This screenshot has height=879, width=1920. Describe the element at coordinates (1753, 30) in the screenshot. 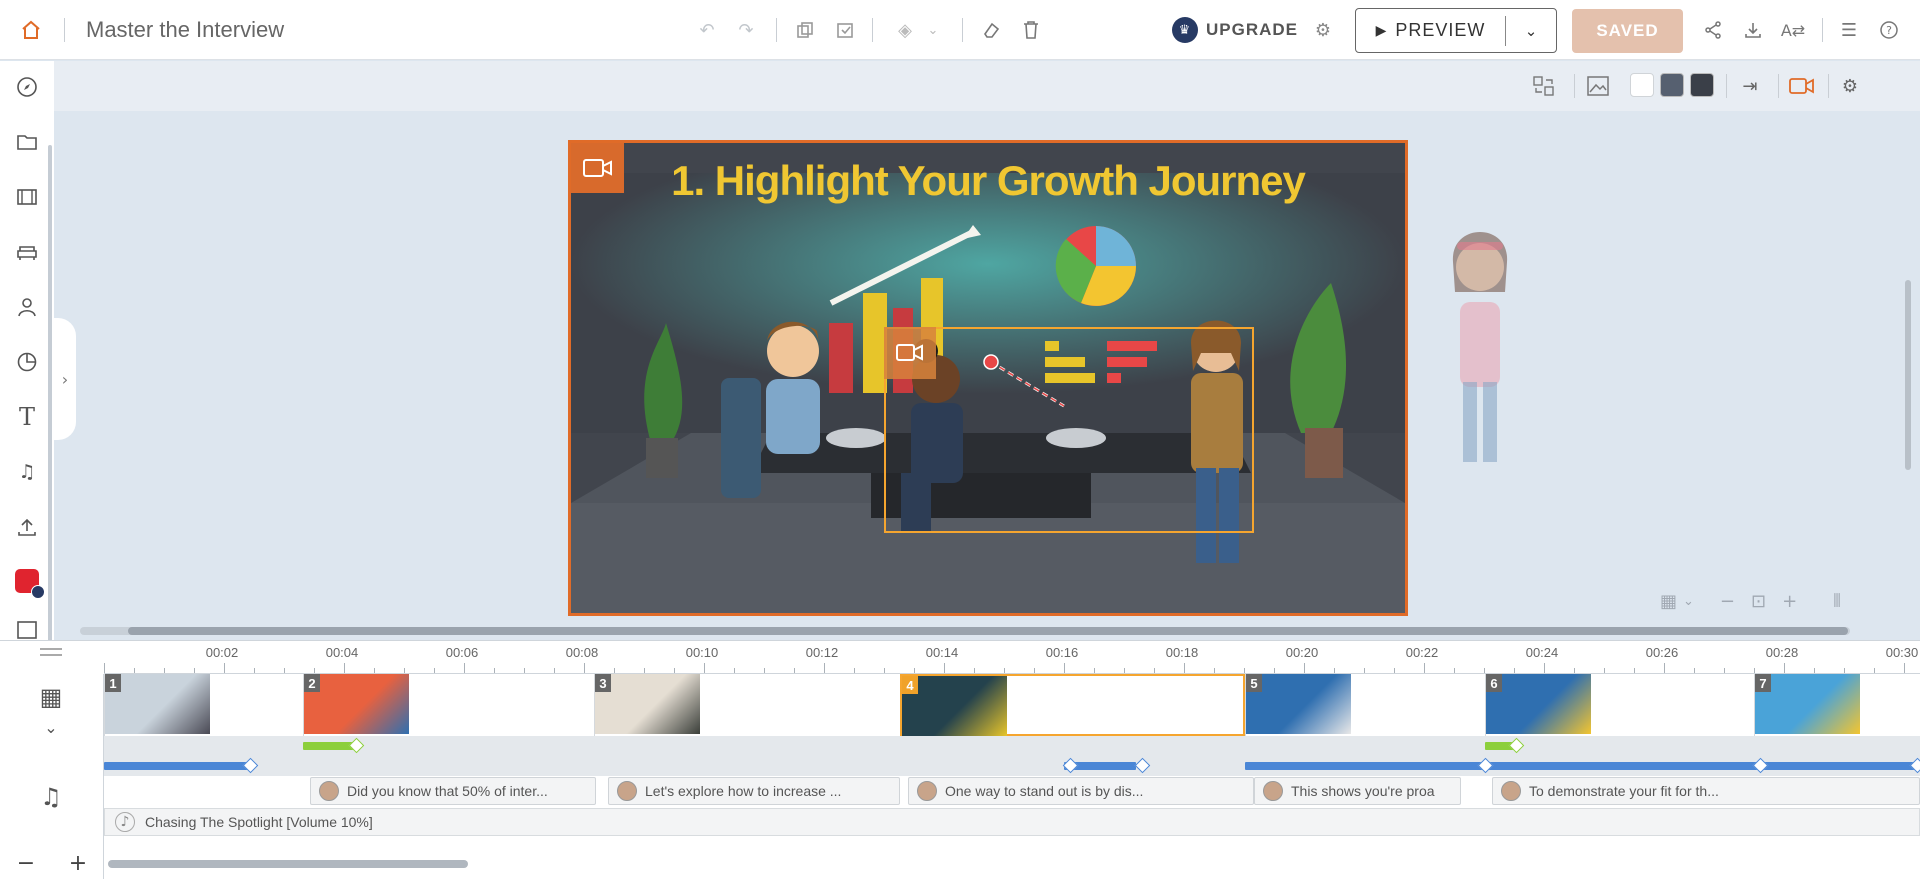

I see `download-icon` at that location.